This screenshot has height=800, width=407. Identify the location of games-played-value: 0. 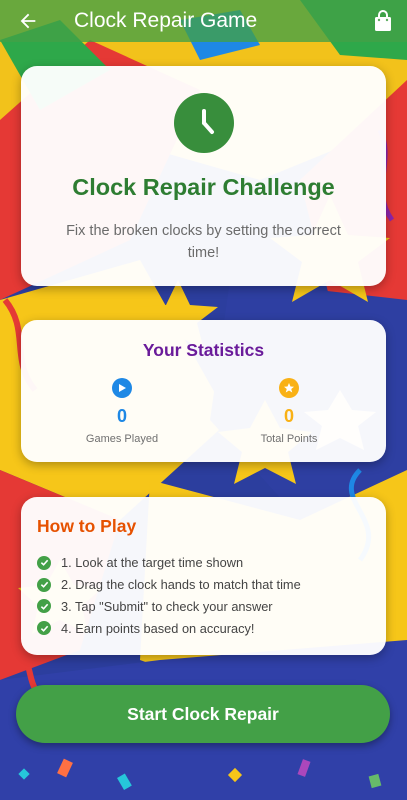
(121, 416).